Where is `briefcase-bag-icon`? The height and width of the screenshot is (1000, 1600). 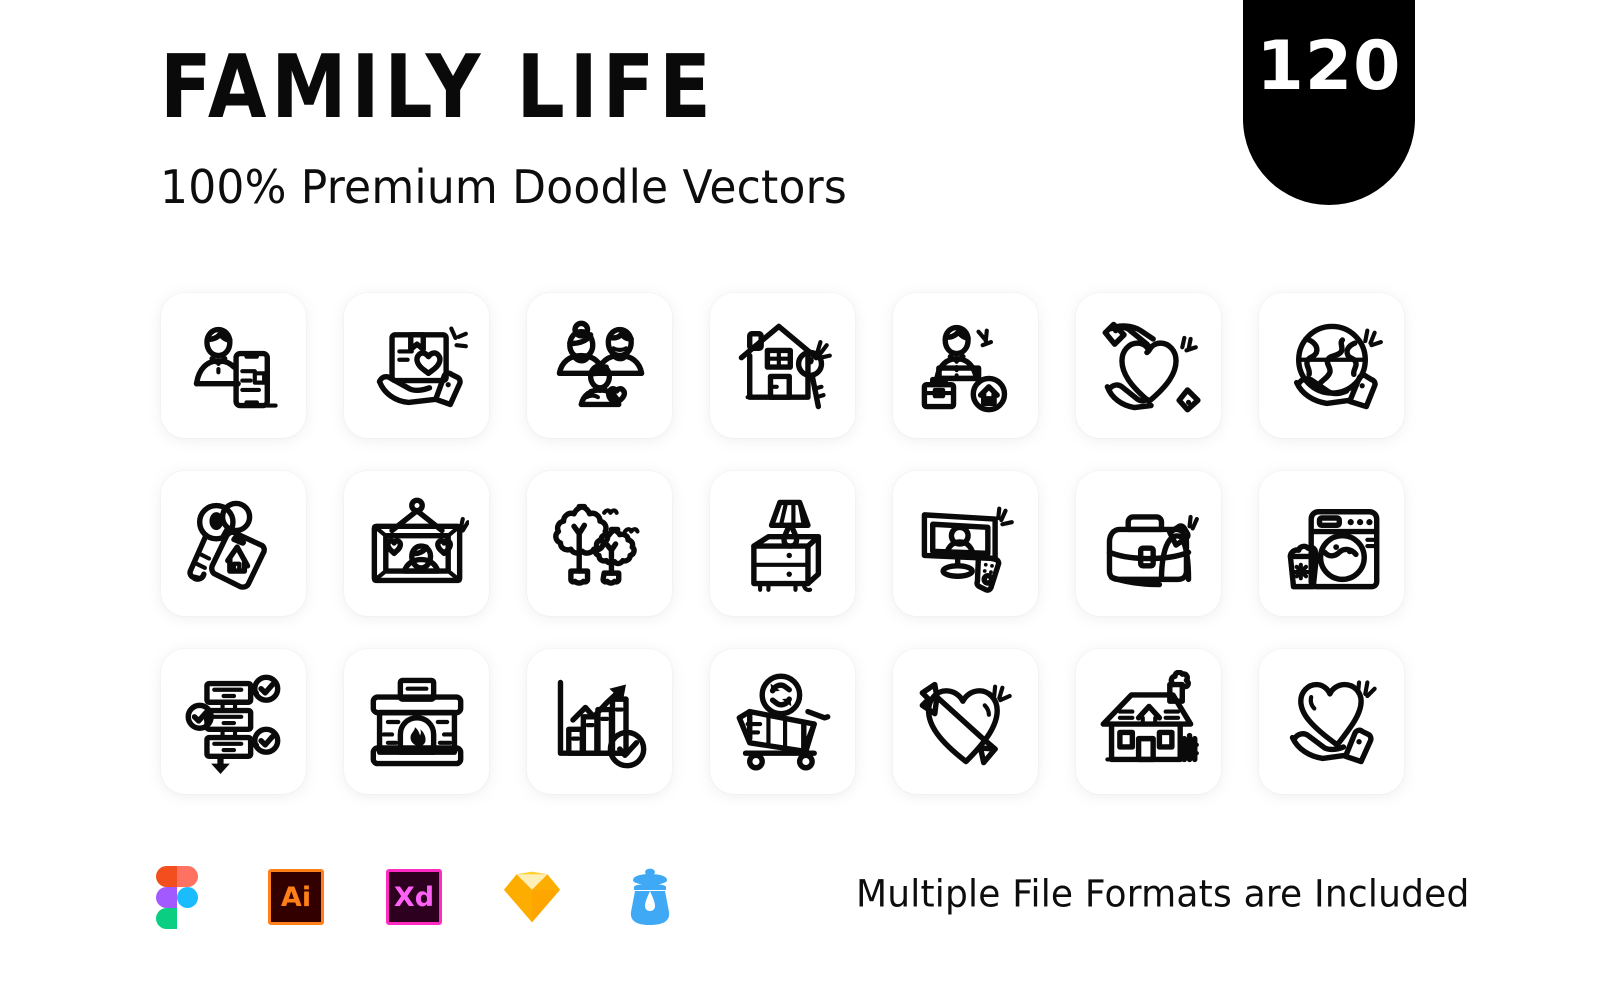 briefcase-bag-icon is located at coordinates (1152, 550).